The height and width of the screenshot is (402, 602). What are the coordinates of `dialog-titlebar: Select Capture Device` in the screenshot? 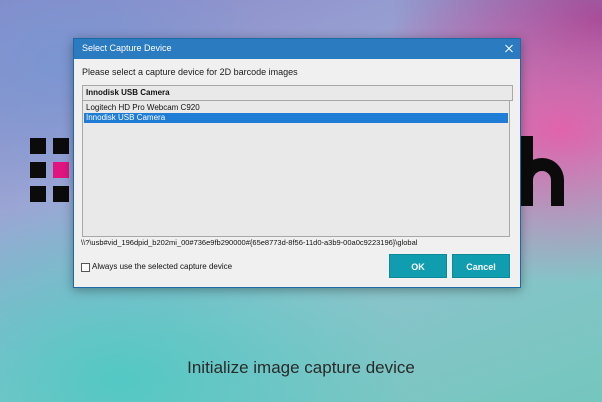 It's located at (297, 49).